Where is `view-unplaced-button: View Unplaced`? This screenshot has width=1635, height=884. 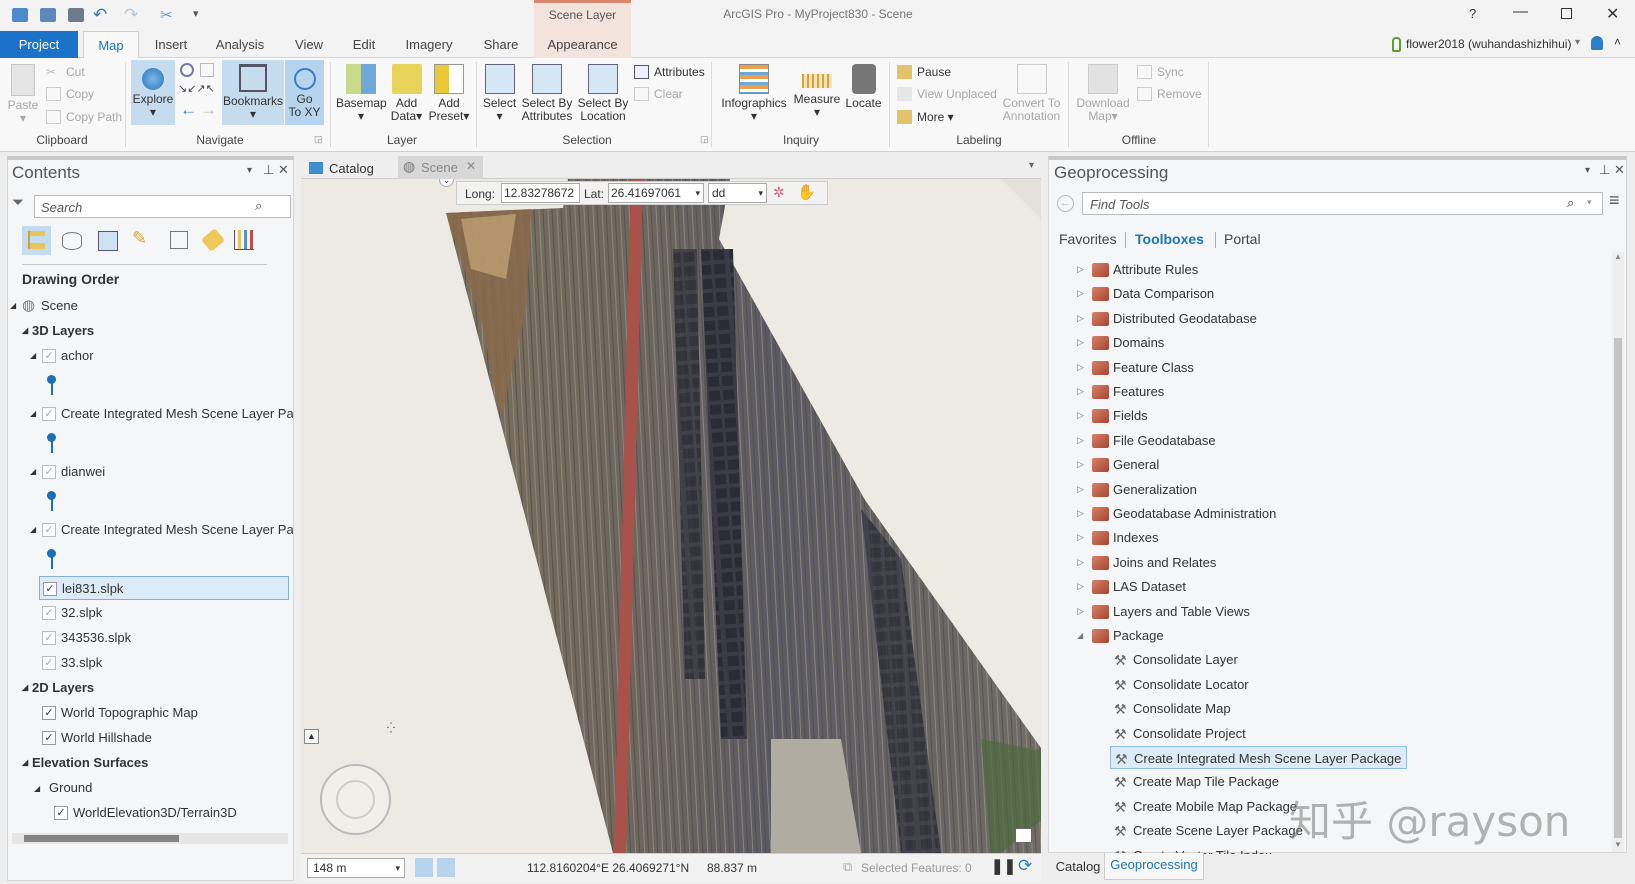
view-unplaced-button: View Unplaced is located at coordinates (947, 94).